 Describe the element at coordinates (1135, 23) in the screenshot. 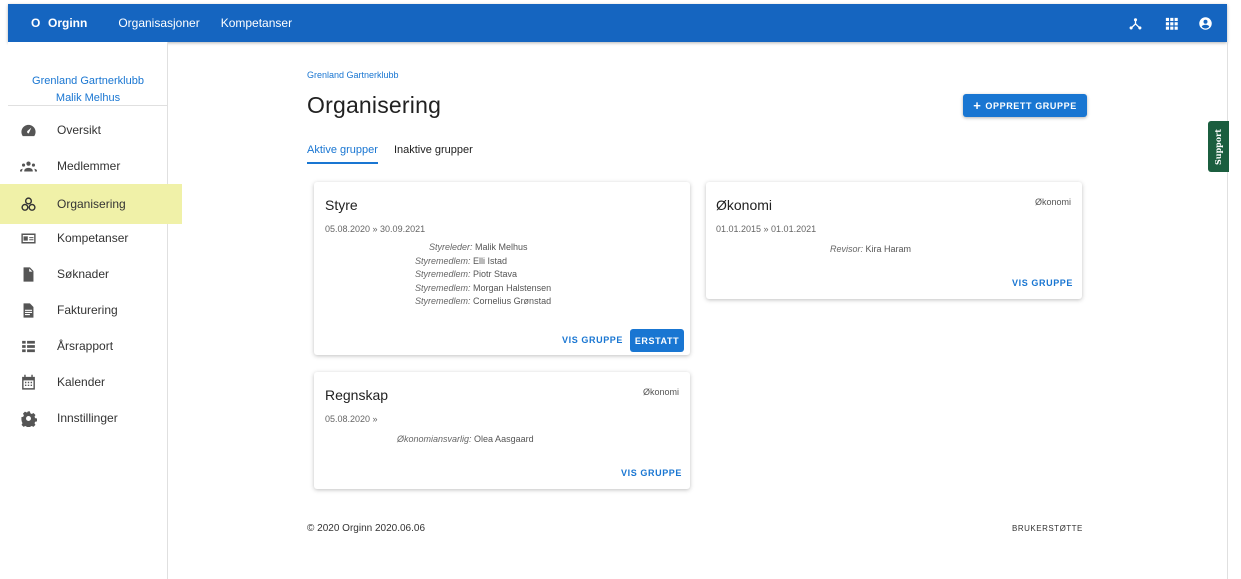

I see `network-icon` at that location.